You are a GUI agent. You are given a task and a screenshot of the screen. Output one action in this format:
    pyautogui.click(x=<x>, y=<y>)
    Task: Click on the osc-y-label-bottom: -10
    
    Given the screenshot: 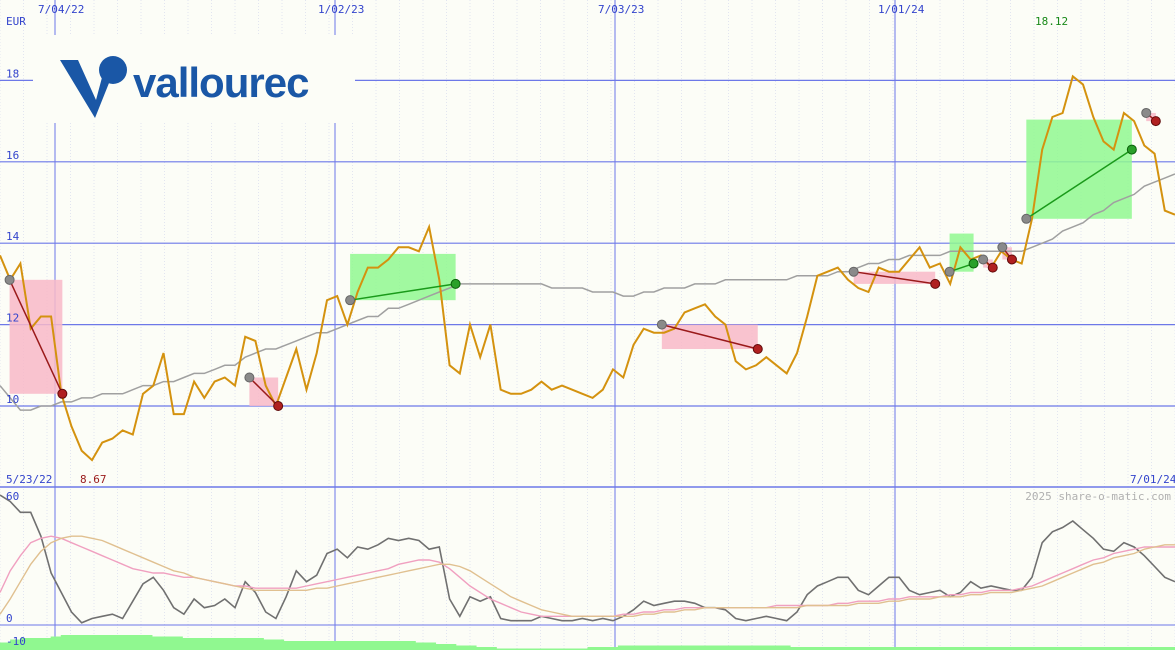 What is the action you would take?
    pyautogui.click(x=16, y=641)
    